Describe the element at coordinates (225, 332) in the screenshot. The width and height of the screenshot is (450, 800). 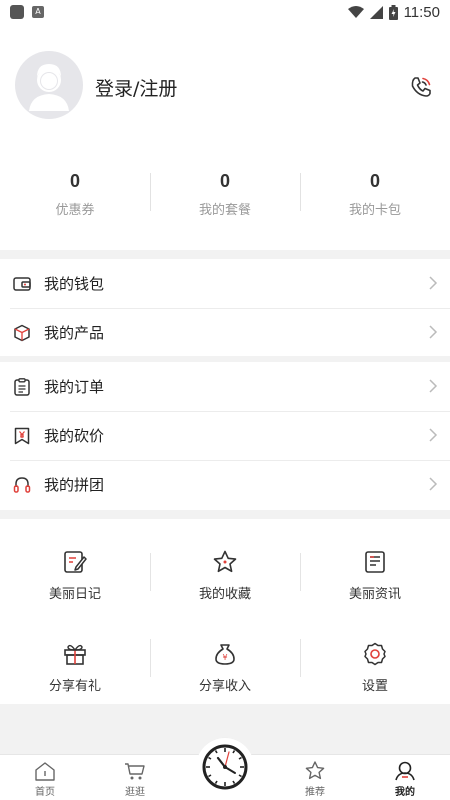
I see `menu-item-products: 我的产品` at that location.